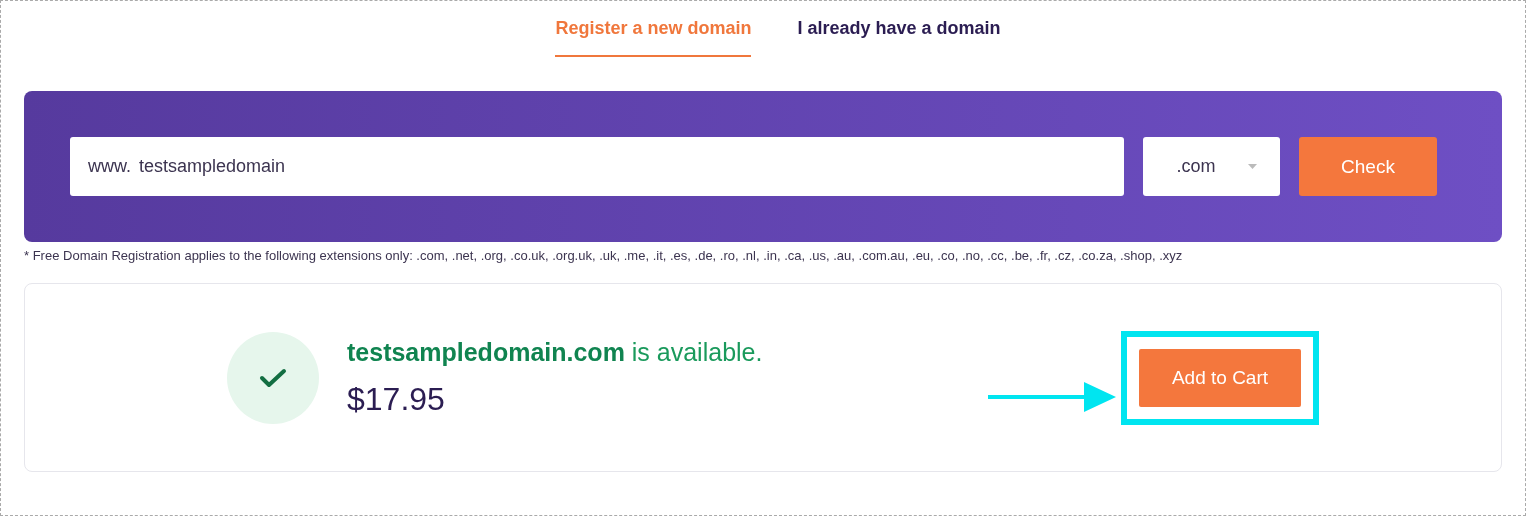 This screenshot has width=1526, height=516. I want to click on prefix-text: www., so click(109, 166).